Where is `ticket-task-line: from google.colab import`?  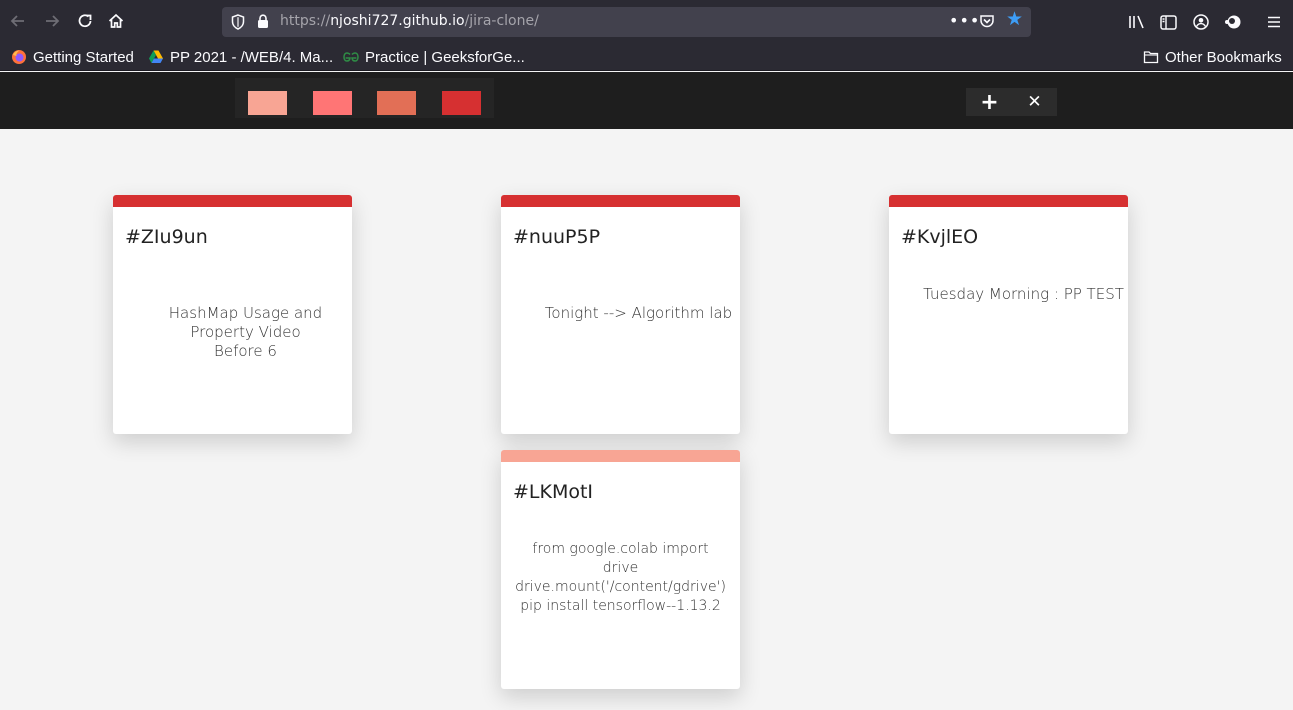
ticket-task-line: from google.colab import is located at coordinates (620, 549).